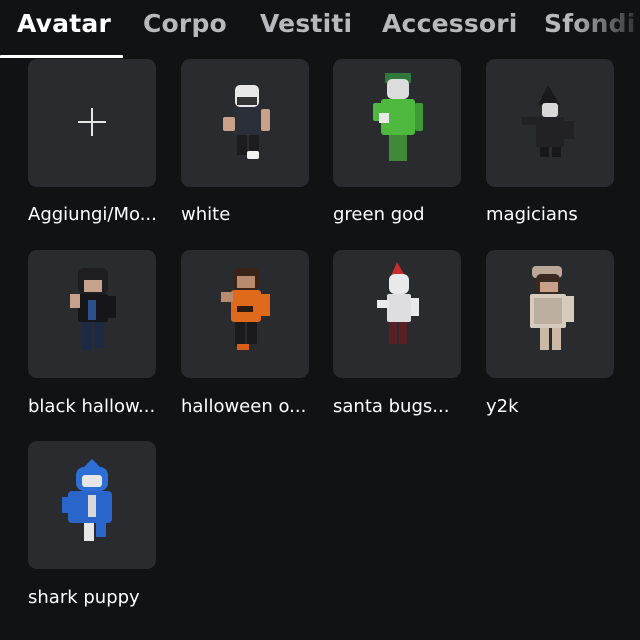 This screenshot has height=640, width=640. I want to click on outfit-label: magicians, so click(532, 214).